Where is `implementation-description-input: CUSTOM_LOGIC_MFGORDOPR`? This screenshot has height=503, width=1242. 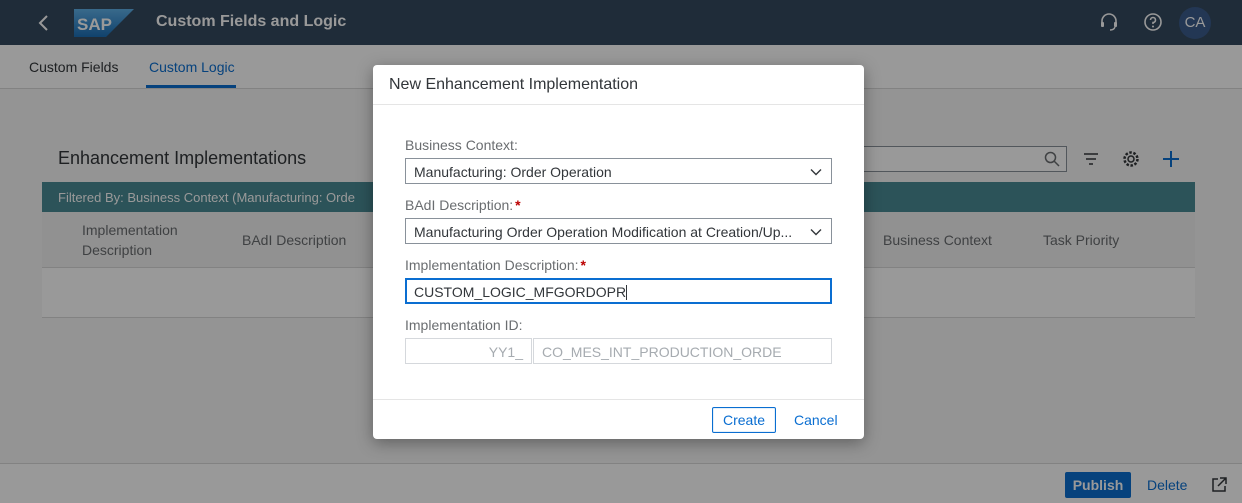 implementation-description-input: CUSTOM_LOGIC_MFGORDOPR is located at coordinates (618, 291).